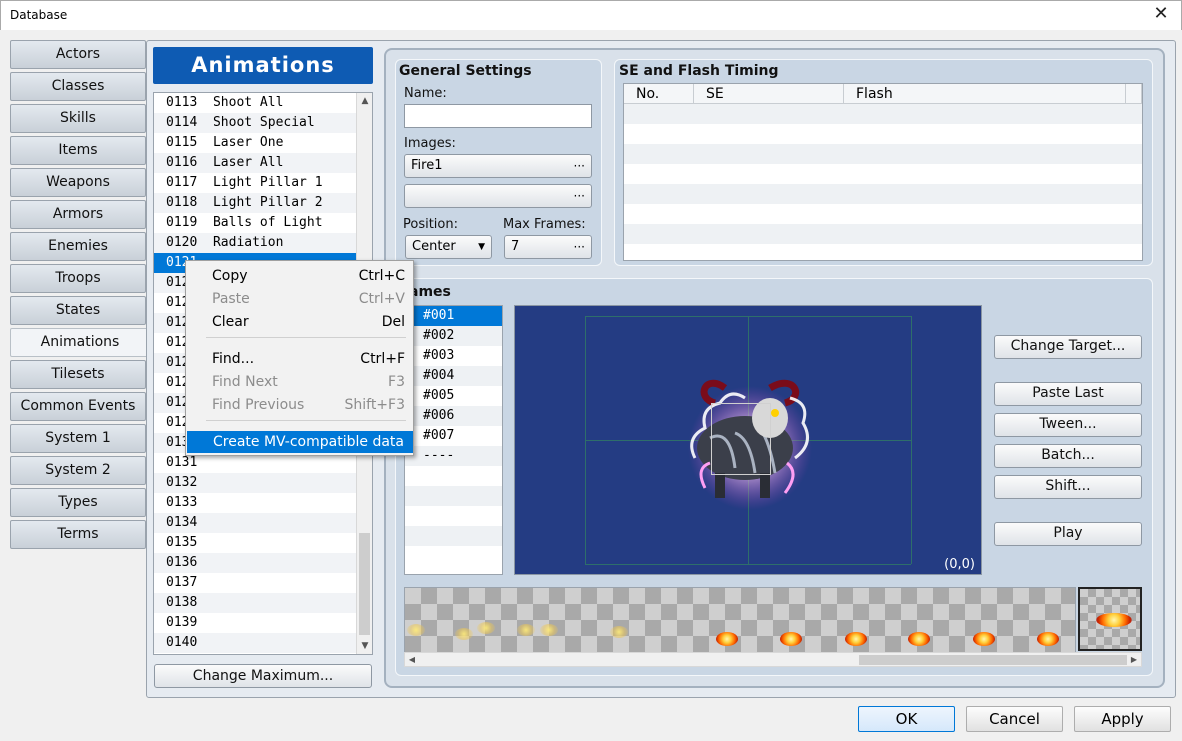 Image resolution: width=1182 pixels, height=741 pixels. I want to click on tab-troops: Troops, so click(78, 278).